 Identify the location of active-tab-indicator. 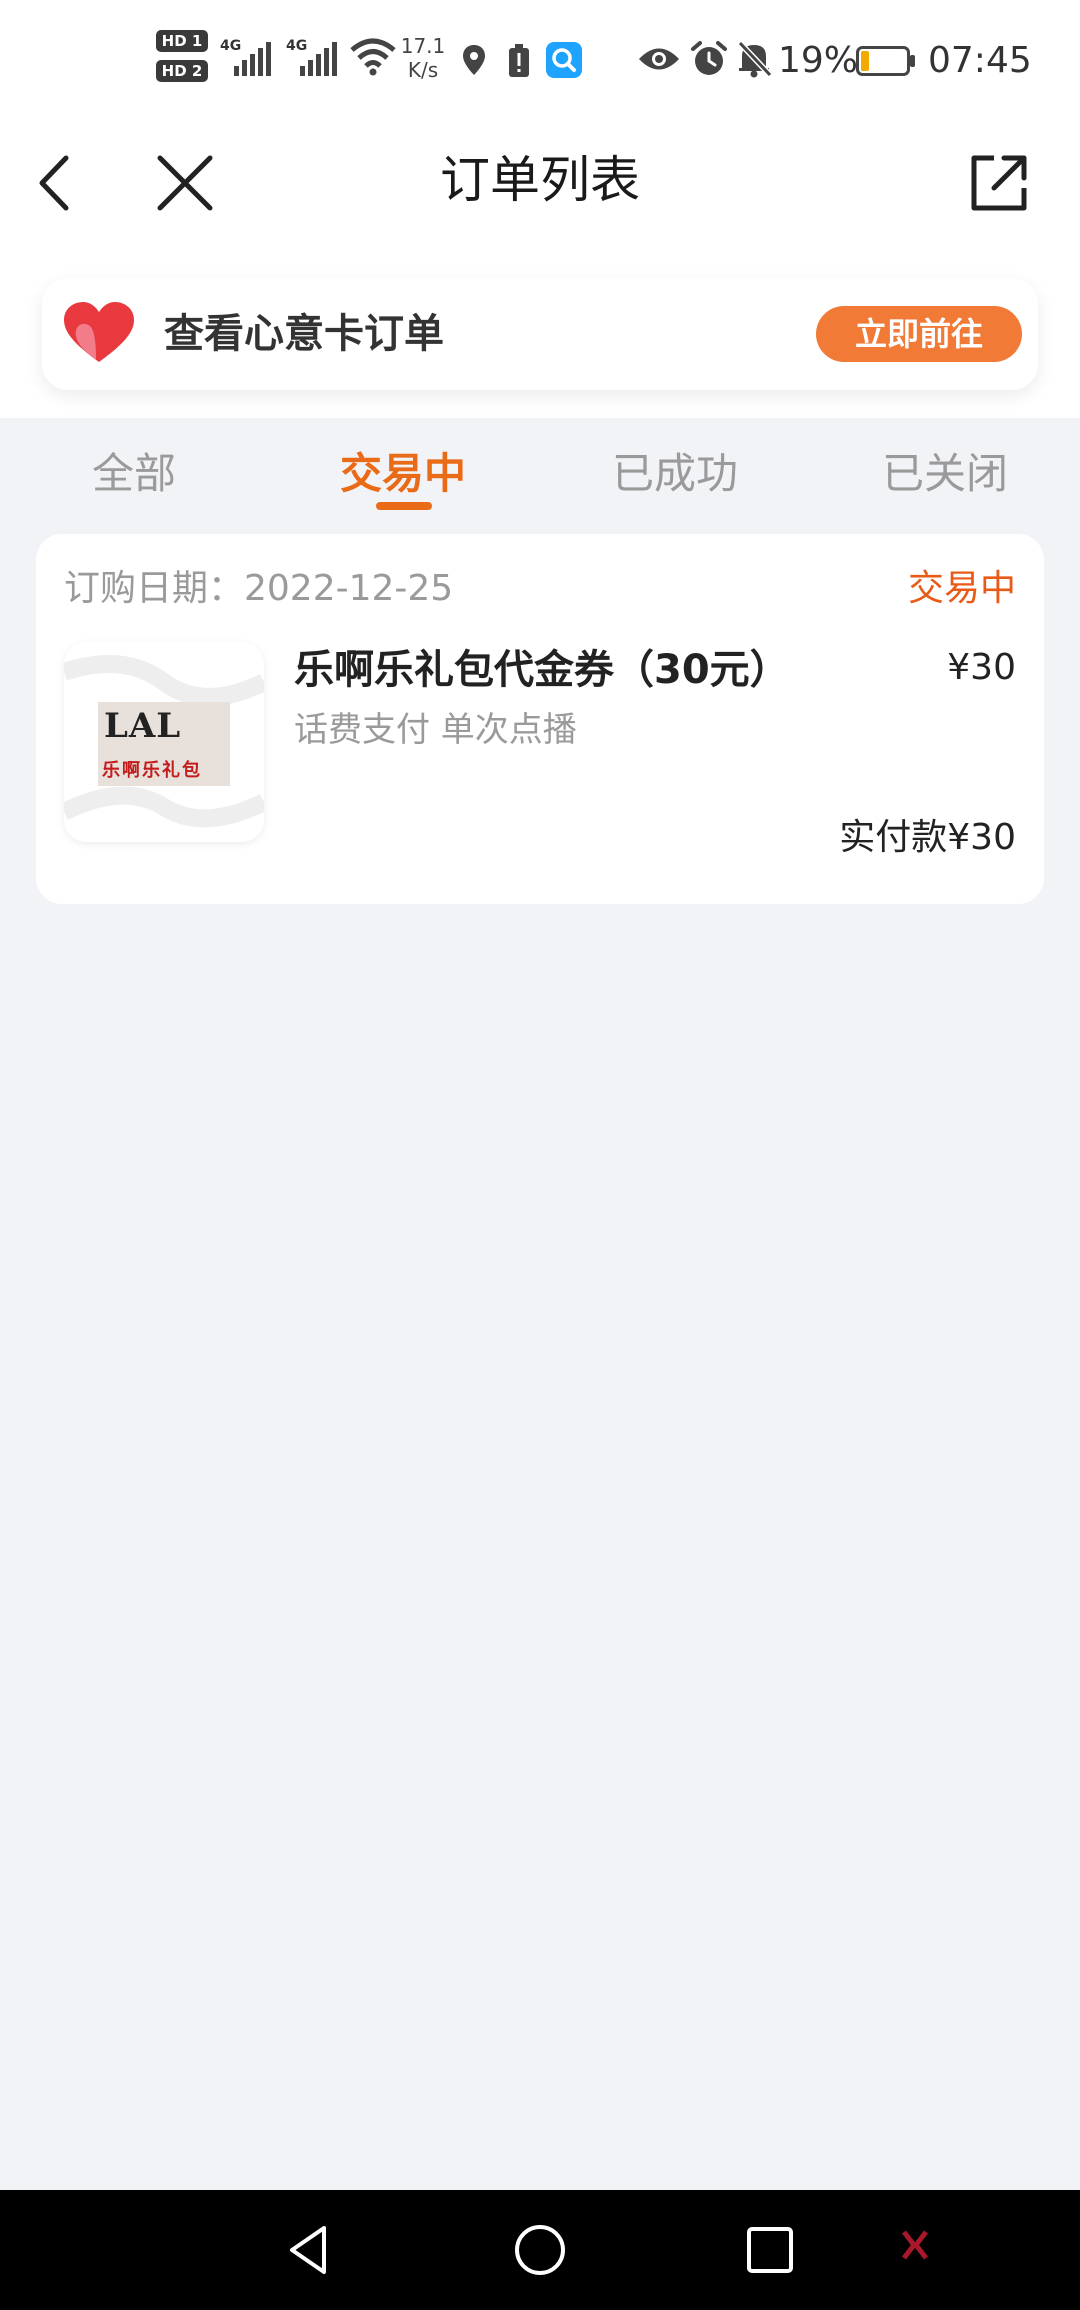
(404, 506).